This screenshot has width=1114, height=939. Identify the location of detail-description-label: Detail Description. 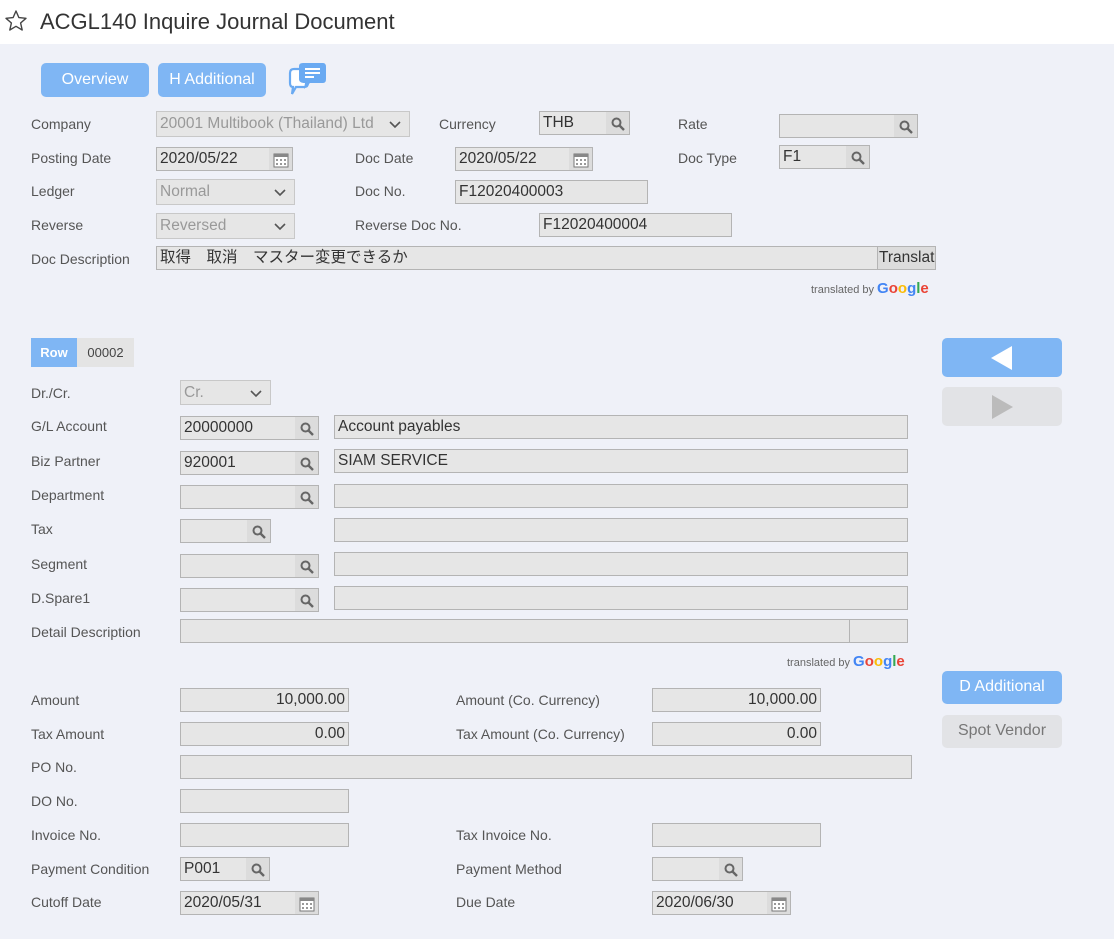
(86, 632).